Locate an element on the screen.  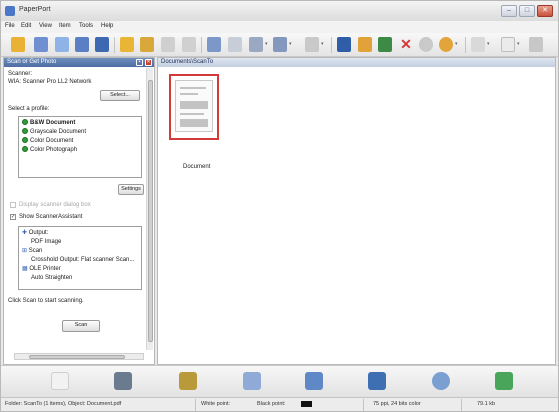
vertical-scrollbar is located at coordinates (149, 209).